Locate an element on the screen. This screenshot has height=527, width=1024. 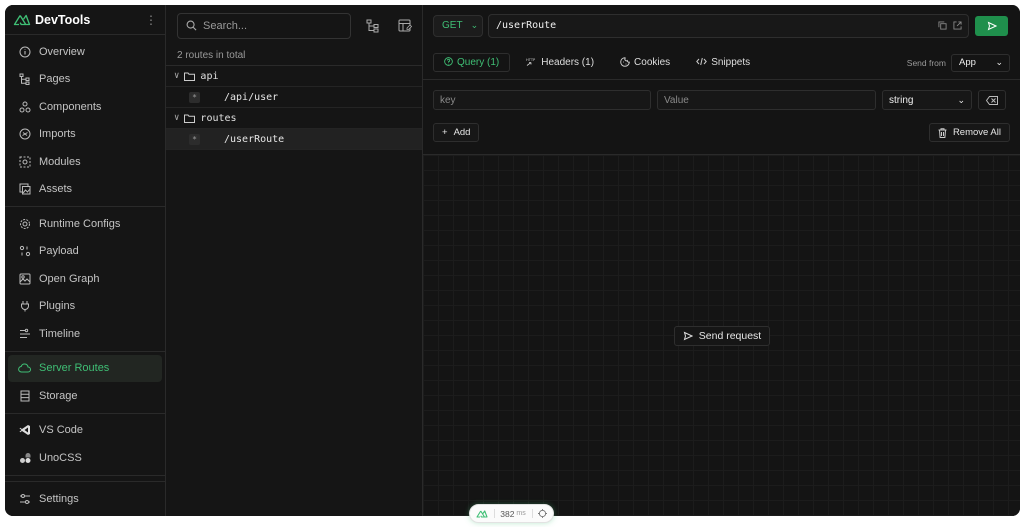
pill-logo is located at coordinates (482, 513).